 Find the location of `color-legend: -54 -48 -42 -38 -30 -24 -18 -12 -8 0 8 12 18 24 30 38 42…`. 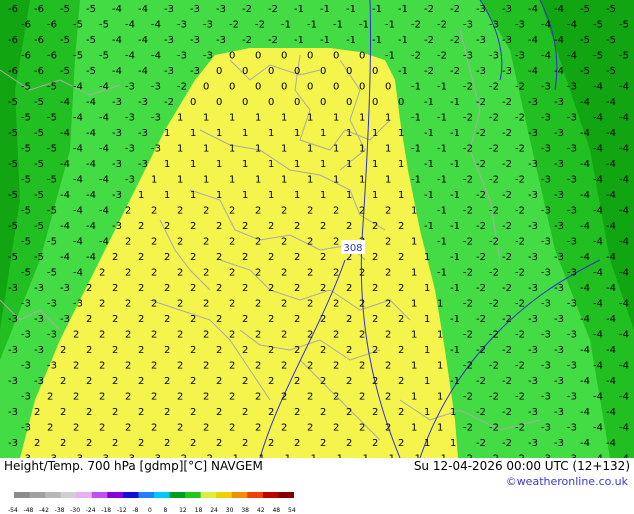

color-legend: -54 -48 -42 -38 -30 -24 -18 -12 -8 0 8 12 18 24 30 38 42… is located at coordinates (152, 498).